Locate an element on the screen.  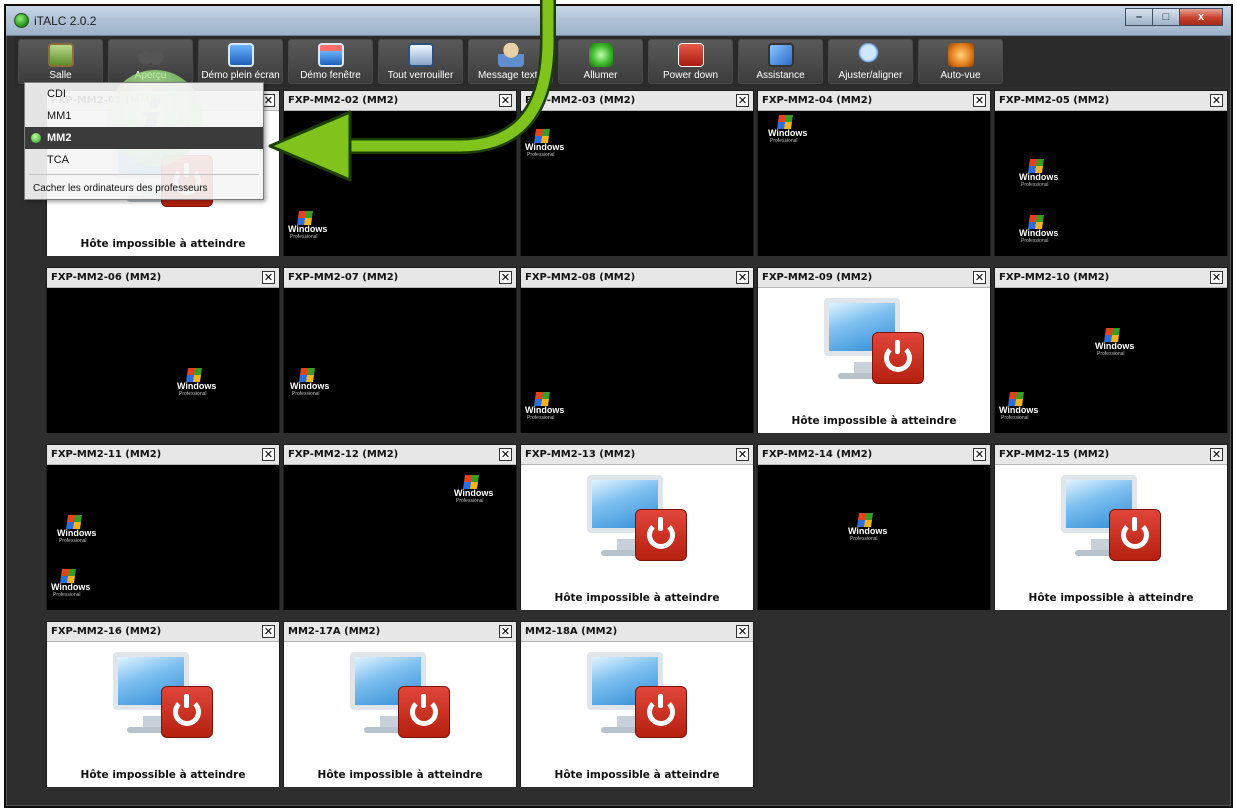
close-button: x is located at coordinates (1201, 17).